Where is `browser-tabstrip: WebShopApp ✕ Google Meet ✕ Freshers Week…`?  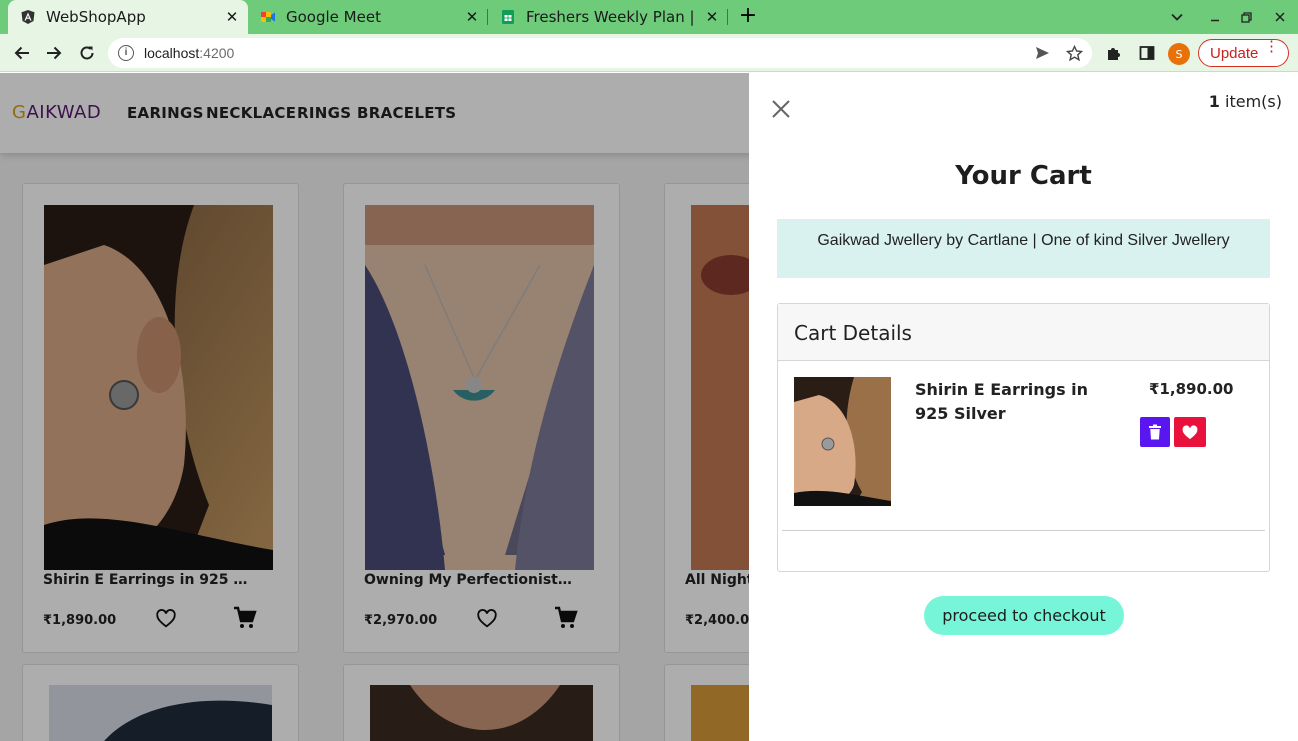 browser-tabstrip: WebShopApp ✕ Google Meet ✕ Freshers Week… is located at coordinates (649, 17).